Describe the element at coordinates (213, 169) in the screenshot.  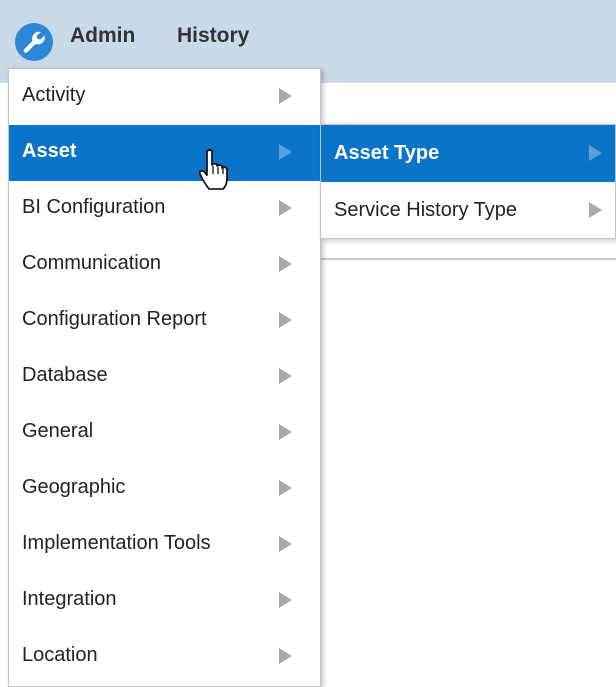
I see `hand-pointer-icon` at that location.